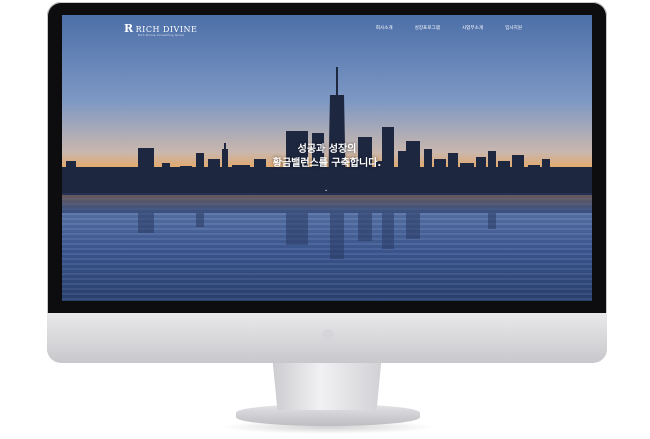 Image resolution: width=650 pixels, height=439 pixels. I want to click on hero-headline: 성공과 성장의 황금밸런스를 구축합니다., so click(327, 157).